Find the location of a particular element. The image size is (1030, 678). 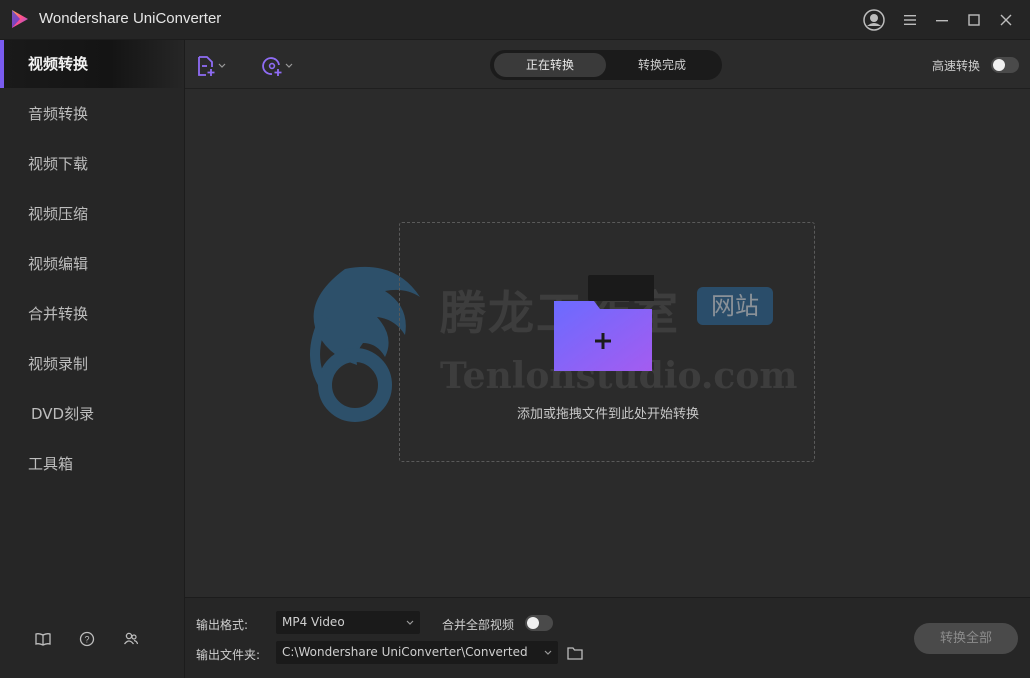

sidebar-item-video-compress: 视频压缩 is located at coordinates (92, 214).